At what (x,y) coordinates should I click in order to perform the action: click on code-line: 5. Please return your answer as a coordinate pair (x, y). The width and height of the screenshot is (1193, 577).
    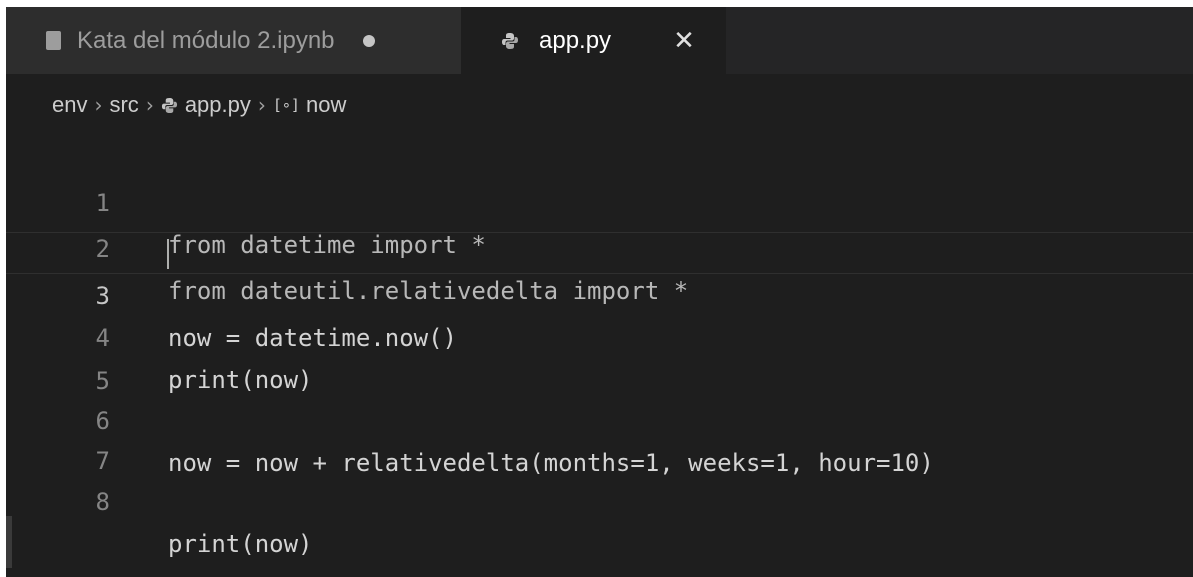
    Looking at the image, I should click on (599, 356).